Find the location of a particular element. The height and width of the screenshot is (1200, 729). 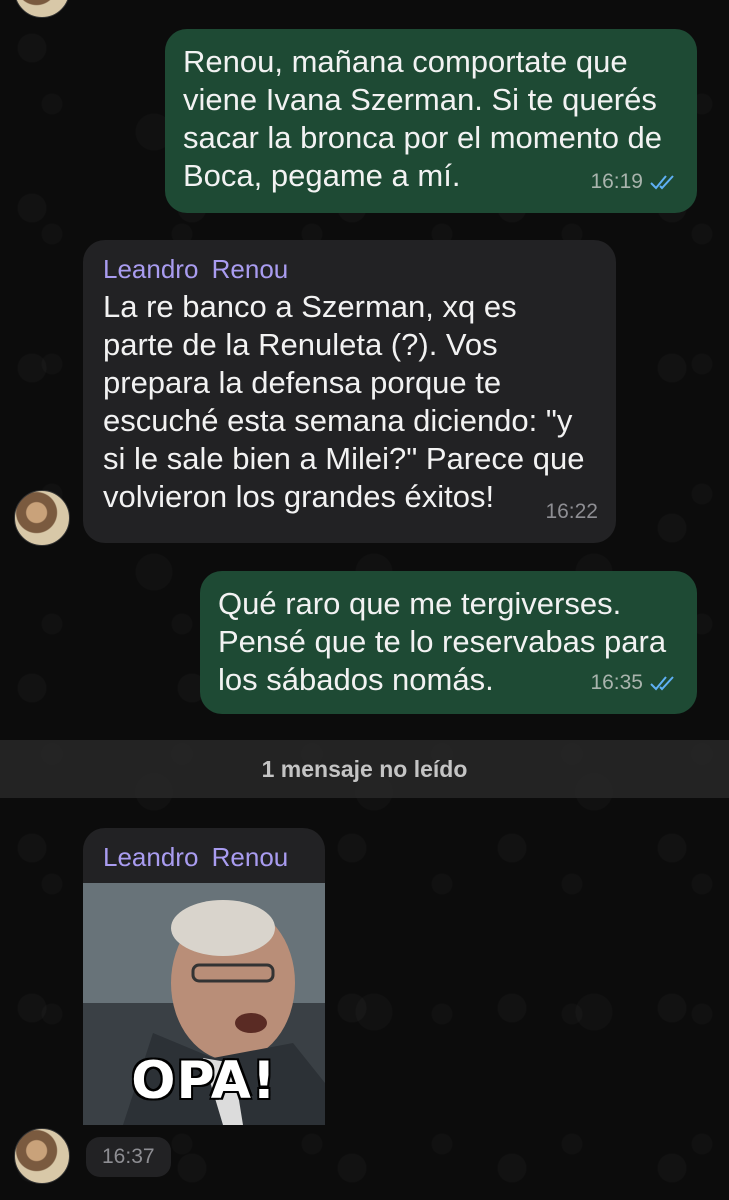

message-meta: 16:35 is located at coordinates (634, 683).